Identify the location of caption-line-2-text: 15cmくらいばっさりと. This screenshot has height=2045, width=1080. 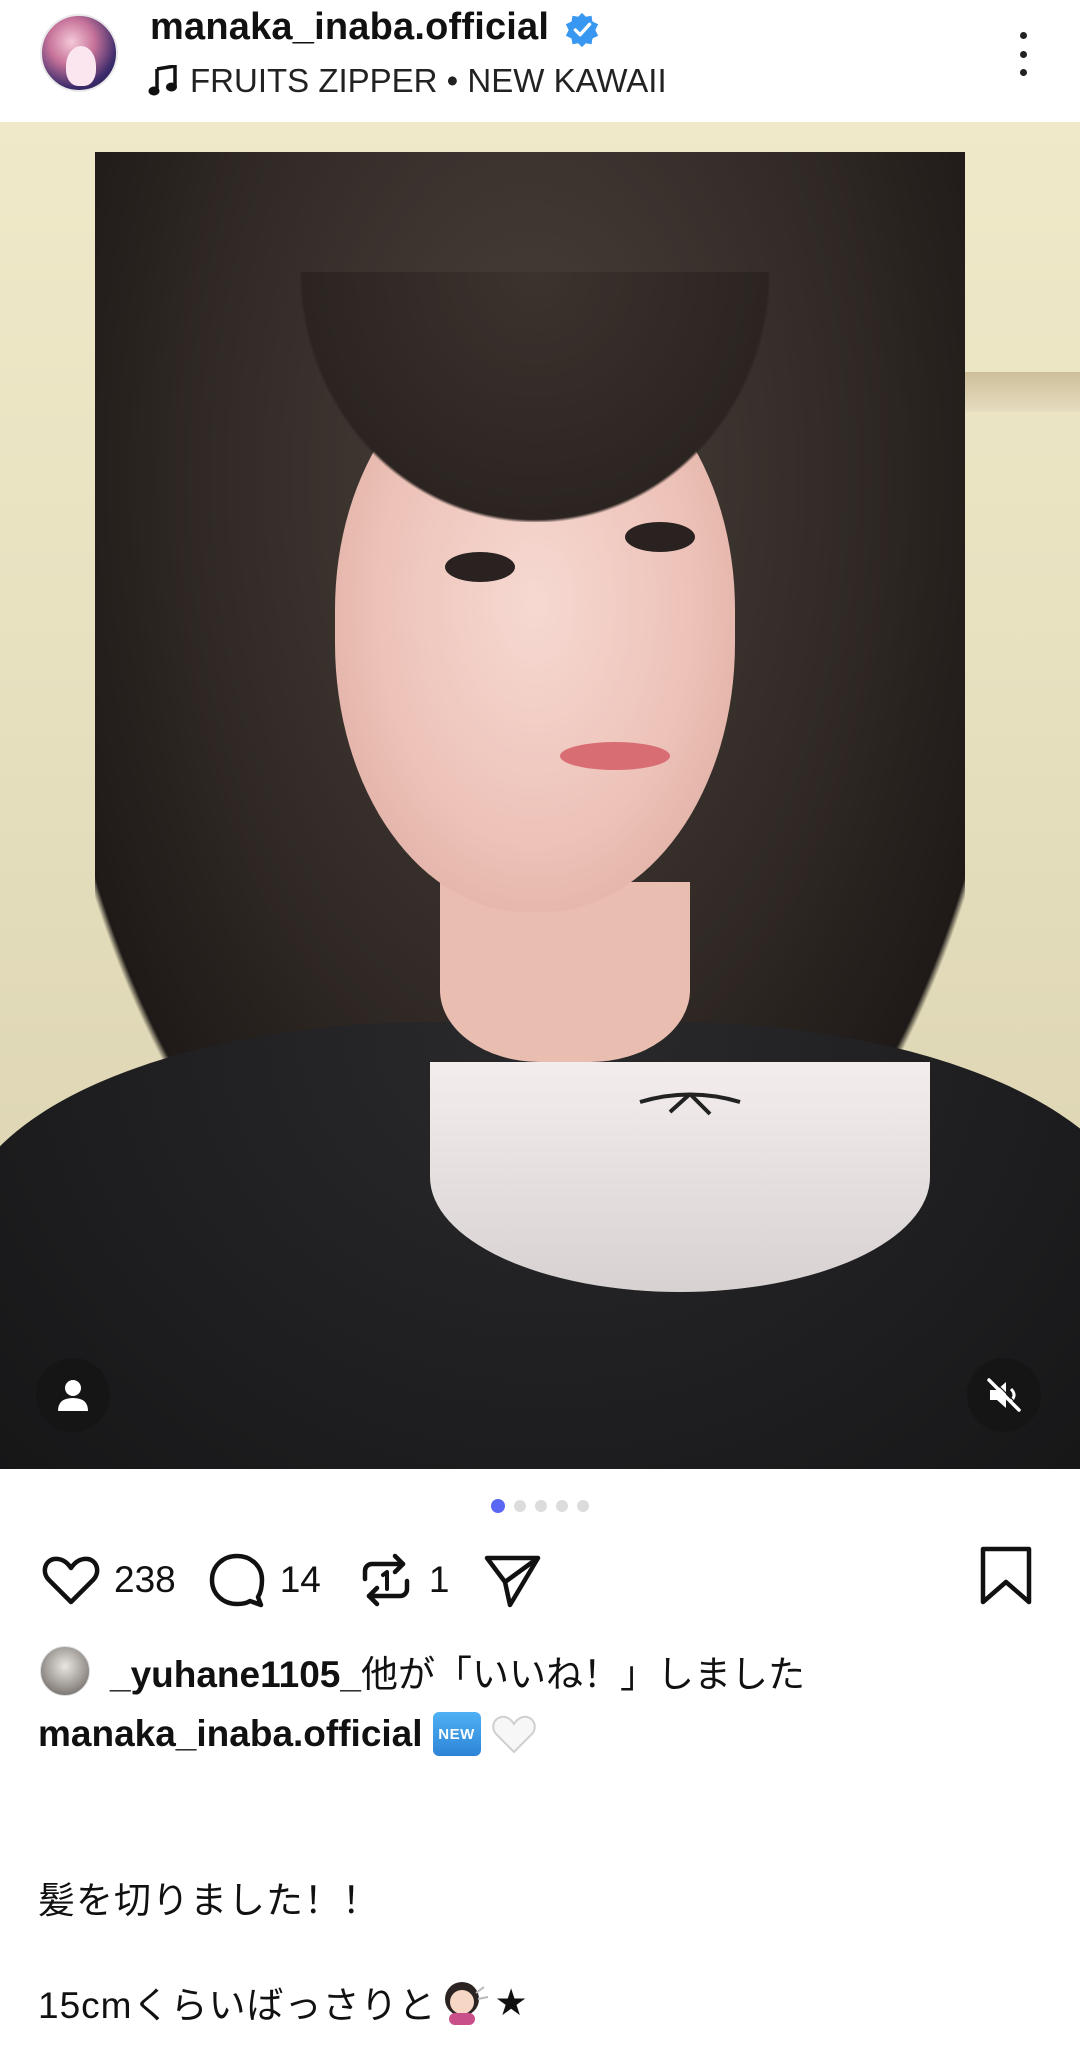
(237, 2005).